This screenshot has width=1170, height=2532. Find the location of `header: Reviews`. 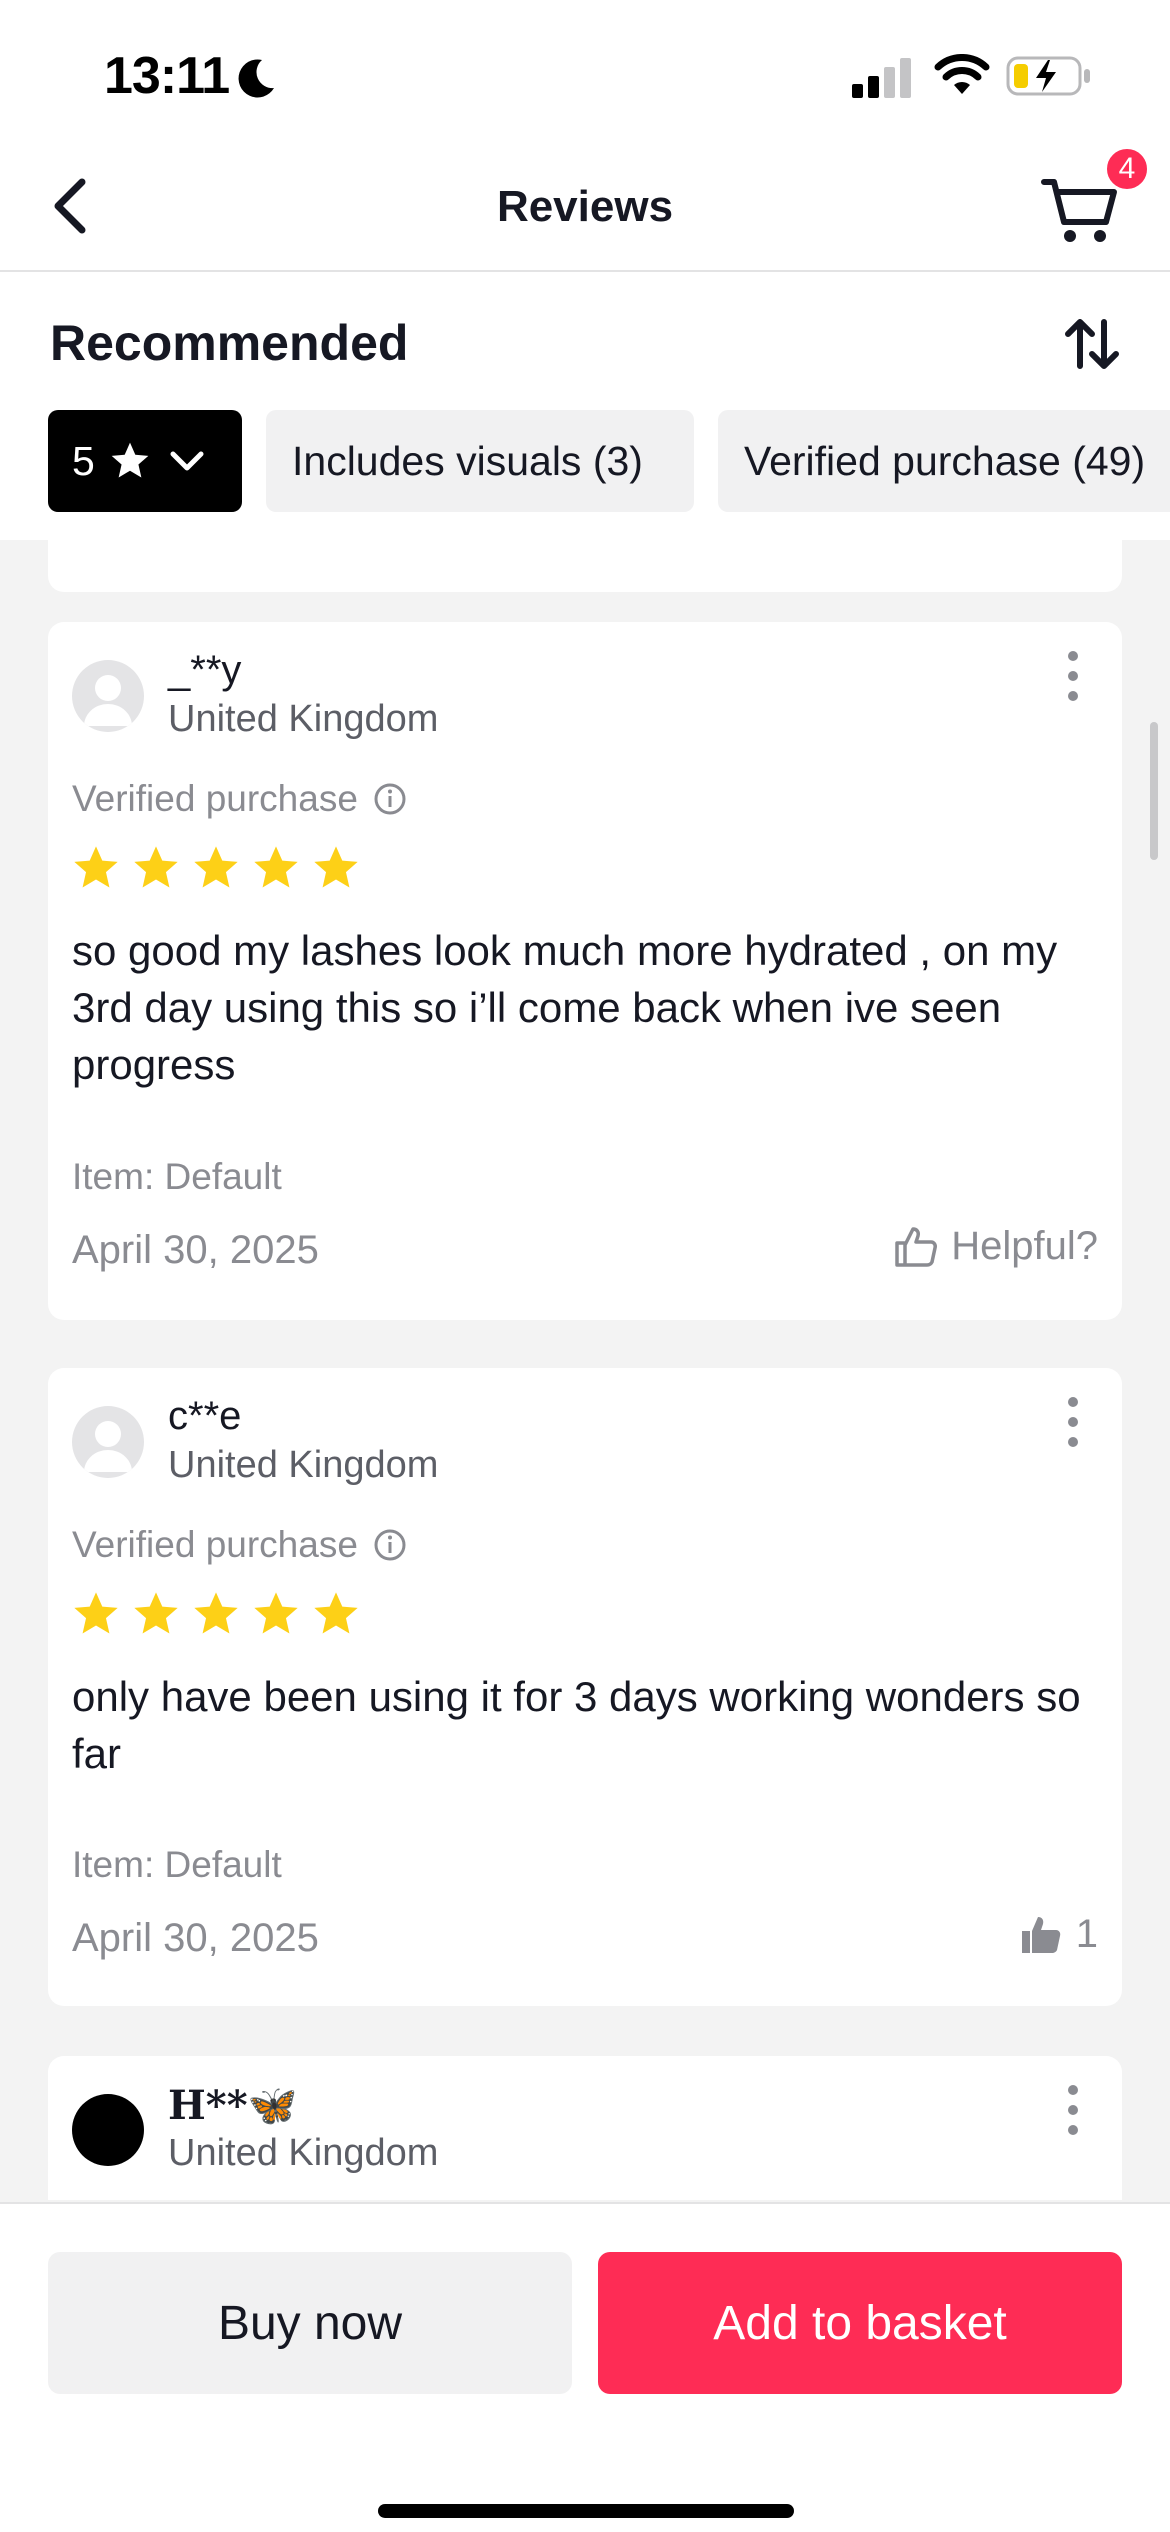

header: Reviews is located at coordinates (585, 206).